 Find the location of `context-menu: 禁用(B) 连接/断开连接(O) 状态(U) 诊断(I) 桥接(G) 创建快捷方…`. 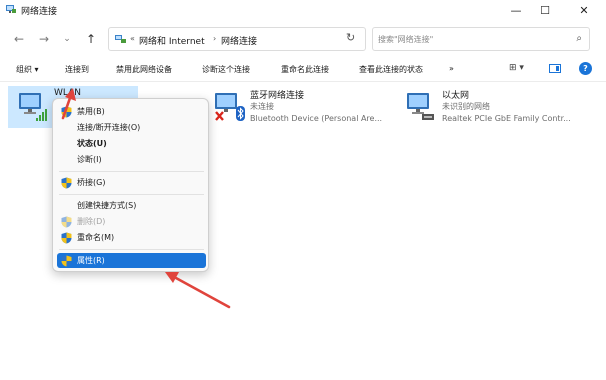

context-menu: 禁用(B) 连接/断开连接(O) 状态(U) 诊断(I) 桥接(G) 创建快捷方… is located at coordinates (130, 185).